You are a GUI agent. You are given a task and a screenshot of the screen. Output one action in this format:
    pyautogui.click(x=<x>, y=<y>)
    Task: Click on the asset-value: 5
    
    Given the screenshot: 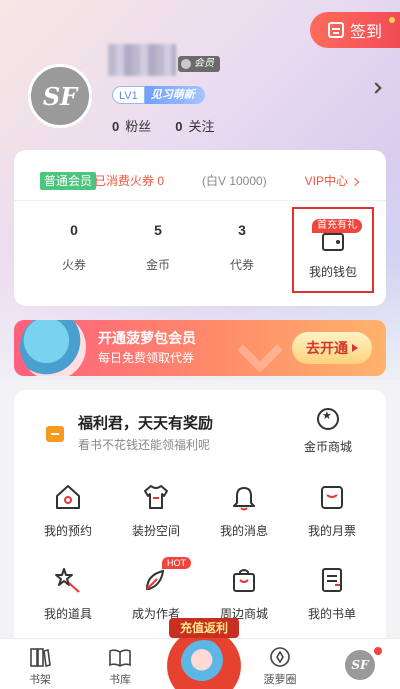 What is the action you would take?
    pyautogui.click(x=158, y=230)
    